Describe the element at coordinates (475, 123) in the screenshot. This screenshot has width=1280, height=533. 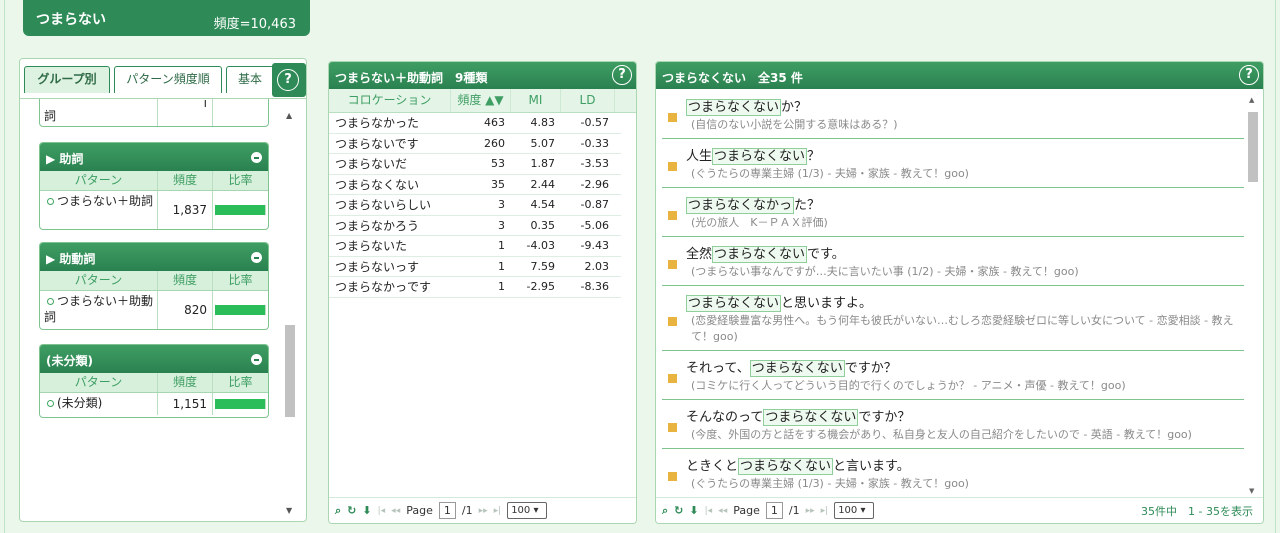
I see `collocation-row: つまらなかった 463 4.83 -0.57` at that location.